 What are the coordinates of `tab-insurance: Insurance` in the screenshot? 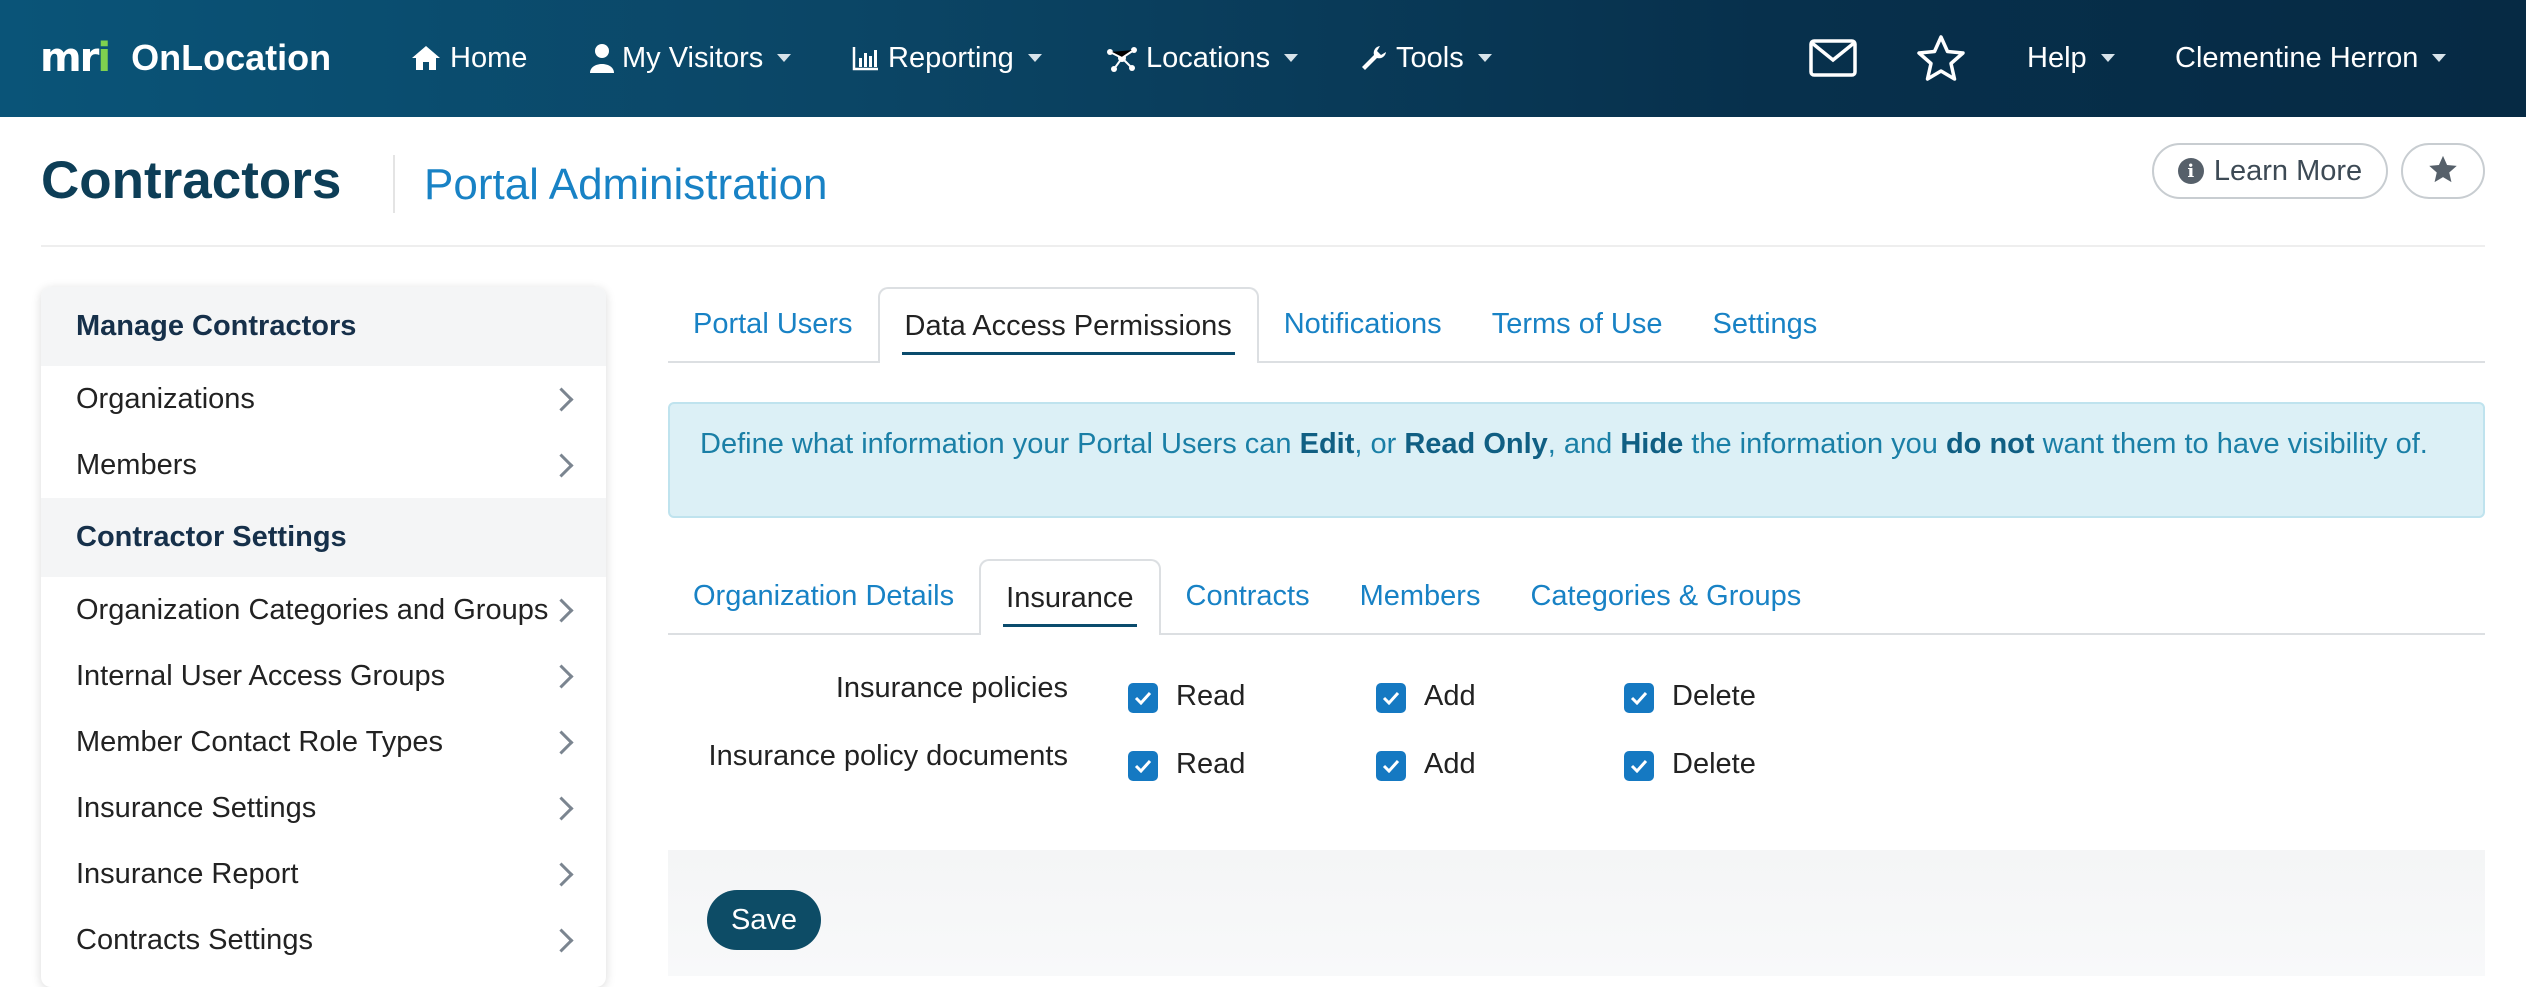 It's located at (1070, 597).